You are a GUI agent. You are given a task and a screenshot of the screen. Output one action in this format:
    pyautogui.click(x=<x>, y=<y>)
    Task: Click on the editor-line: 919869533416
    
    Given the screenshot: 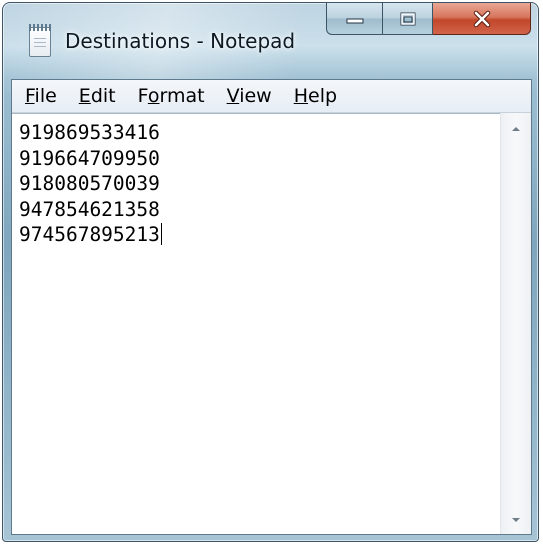 What is the action you would take?
    pyautogui.click(x=89, y=132)
    